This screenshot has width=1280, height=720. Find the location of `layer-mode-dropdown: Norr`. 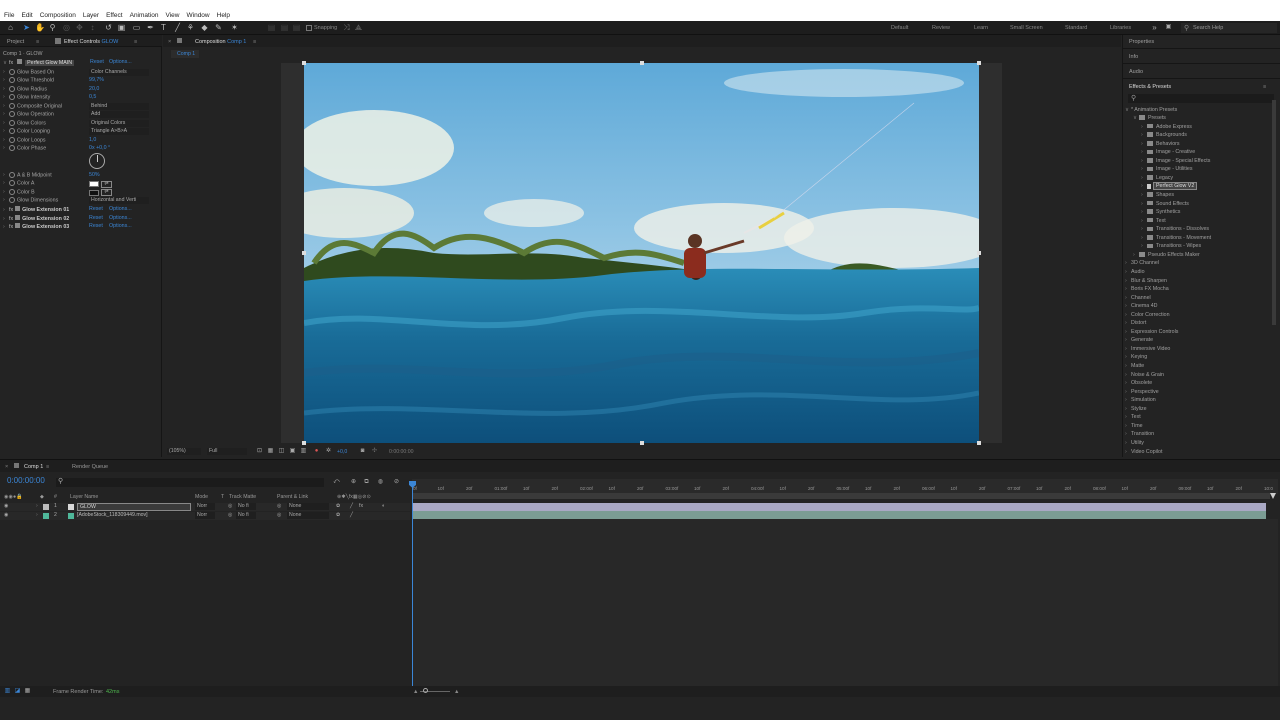

layer-mode-dropdown: Norr is located at coordinates (205, 515).